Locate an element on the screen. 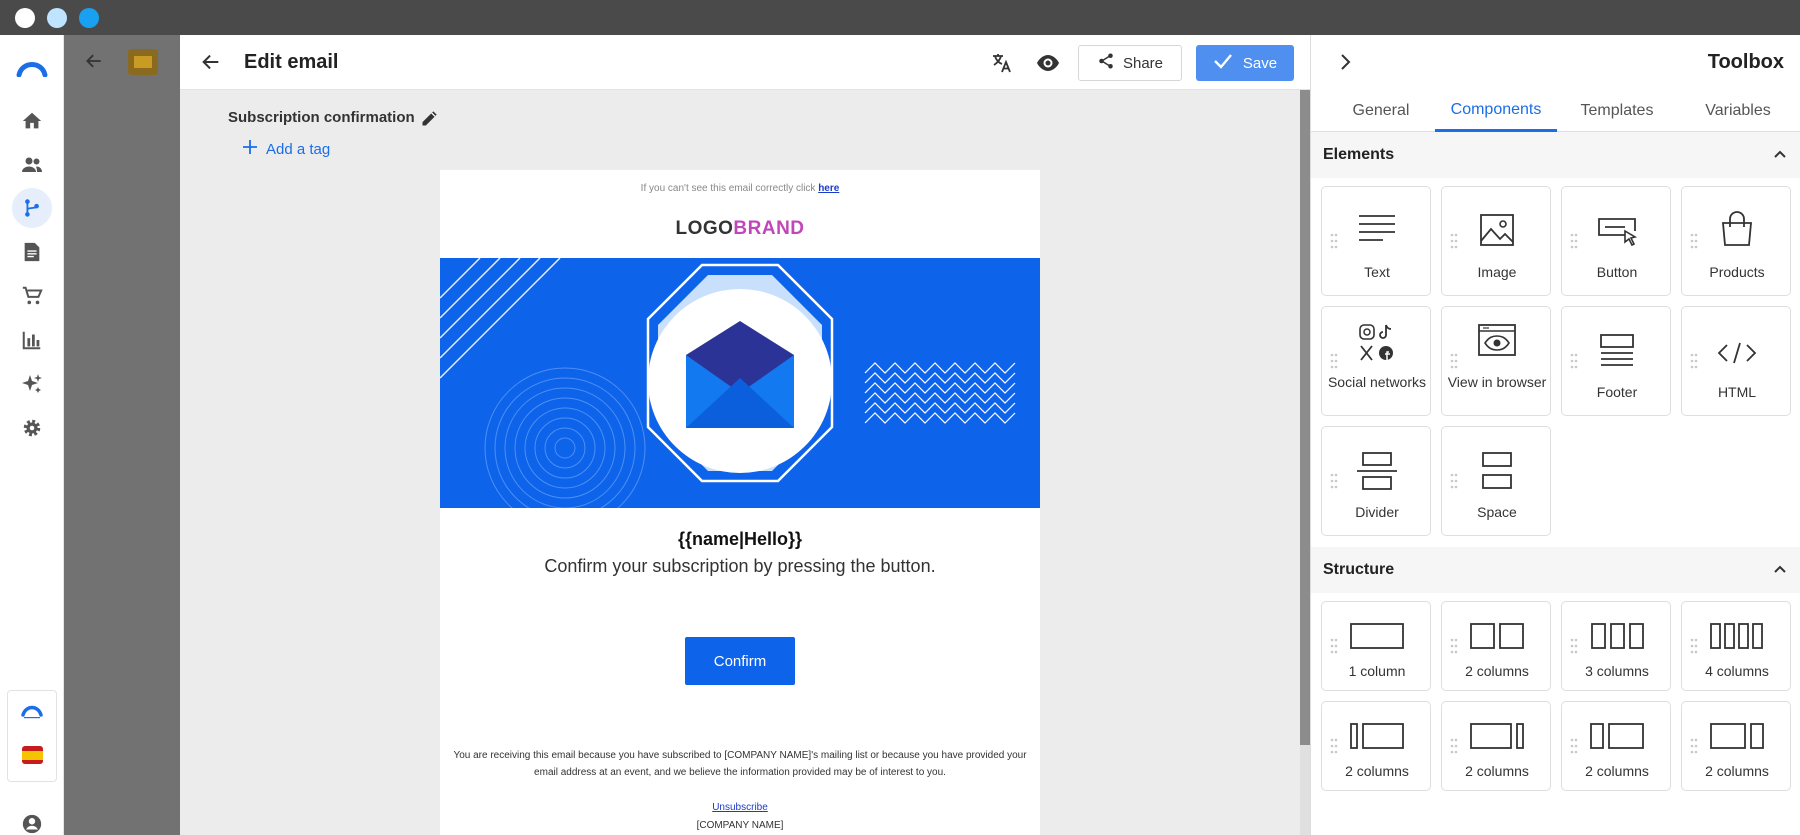 This screenshot has width=1800, height=835. confirm-button: Confirm is located at coordinates (740, 661).